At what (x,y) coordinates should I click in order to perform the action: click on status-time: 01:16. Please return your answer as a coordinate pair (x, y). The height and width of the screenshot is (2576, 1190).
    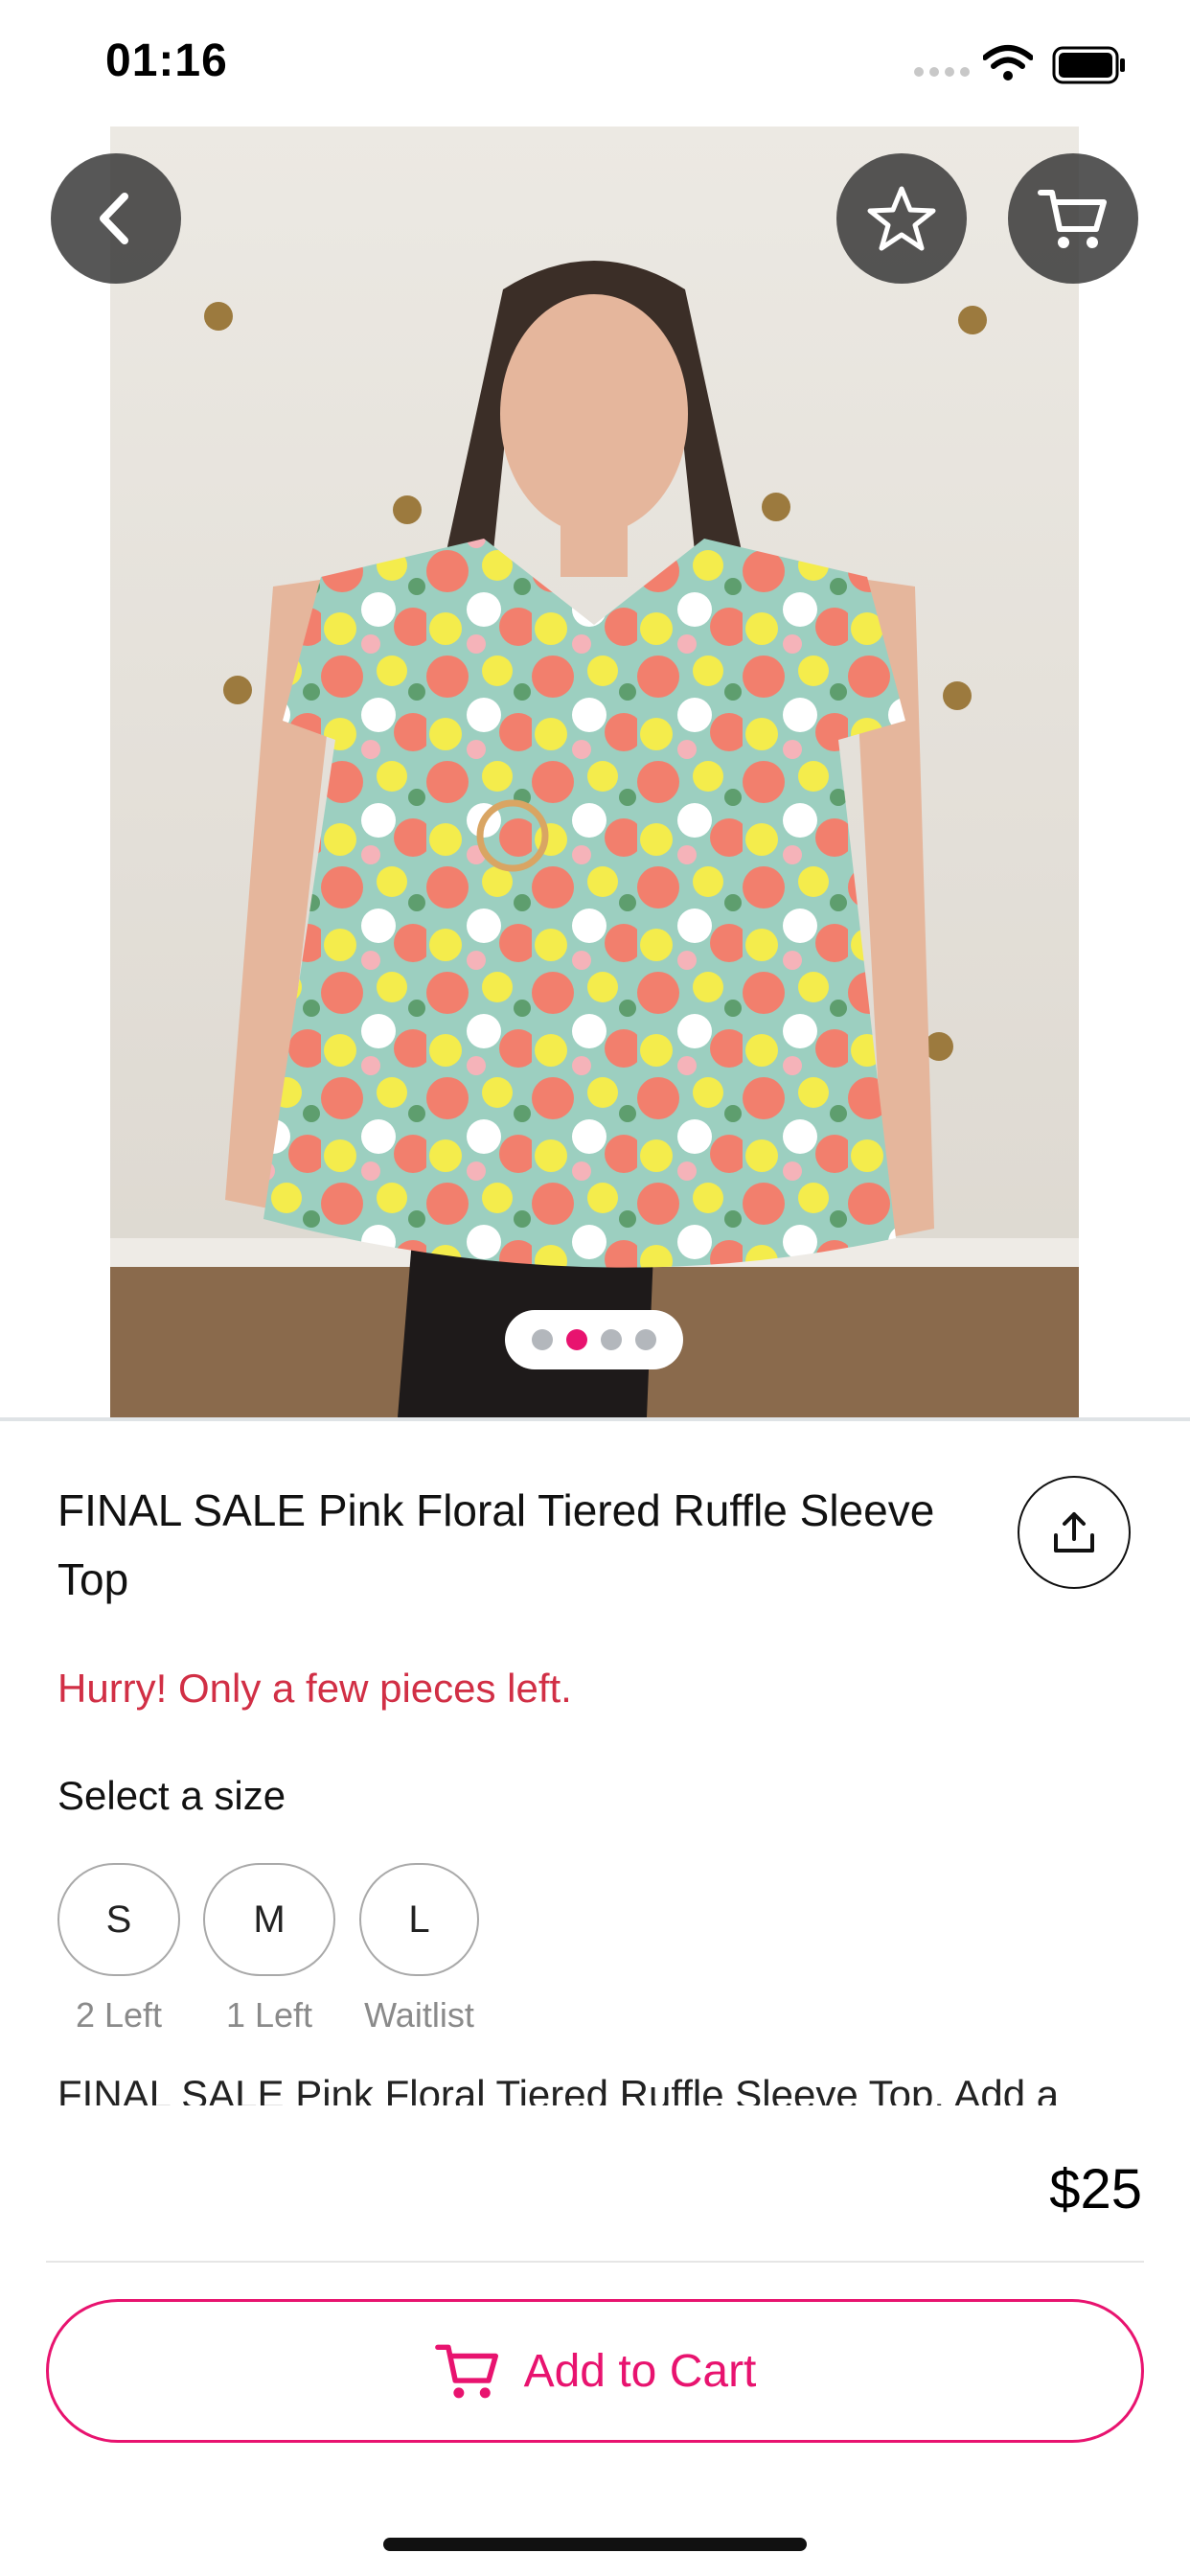
    Looking at the image, I should click on (167, 60).